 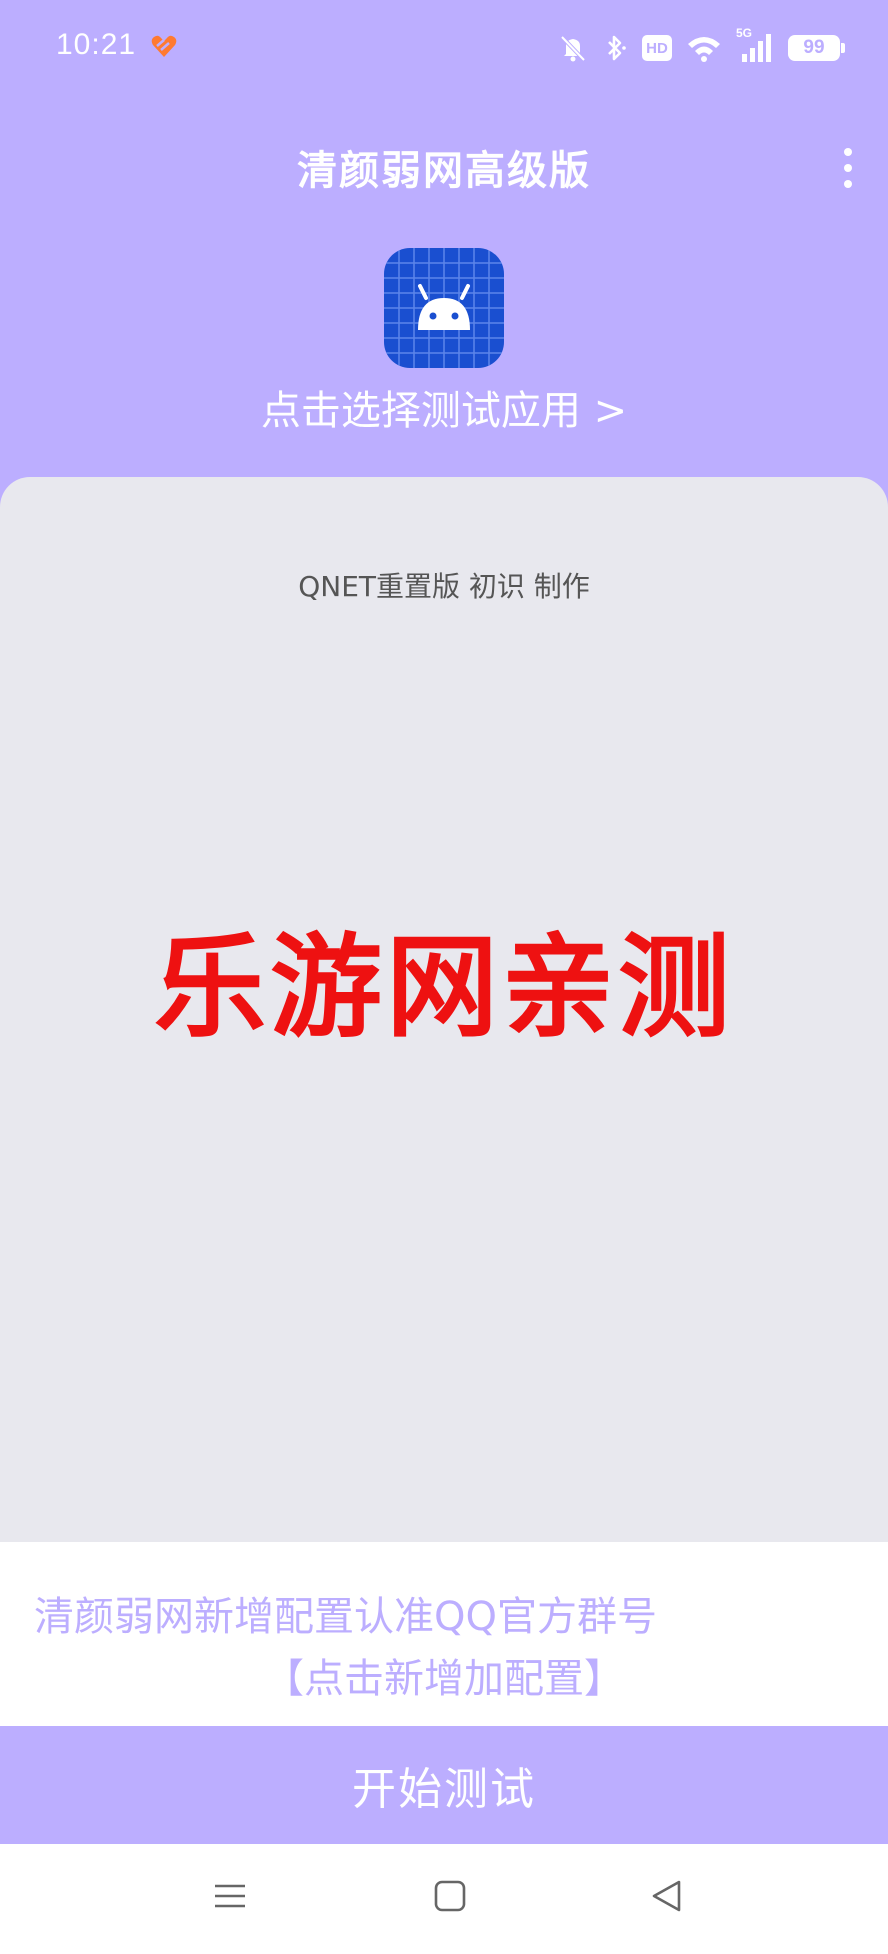 I want to click on select-app-link: 点击选择测试应用 >, so click(x=444, y=407).